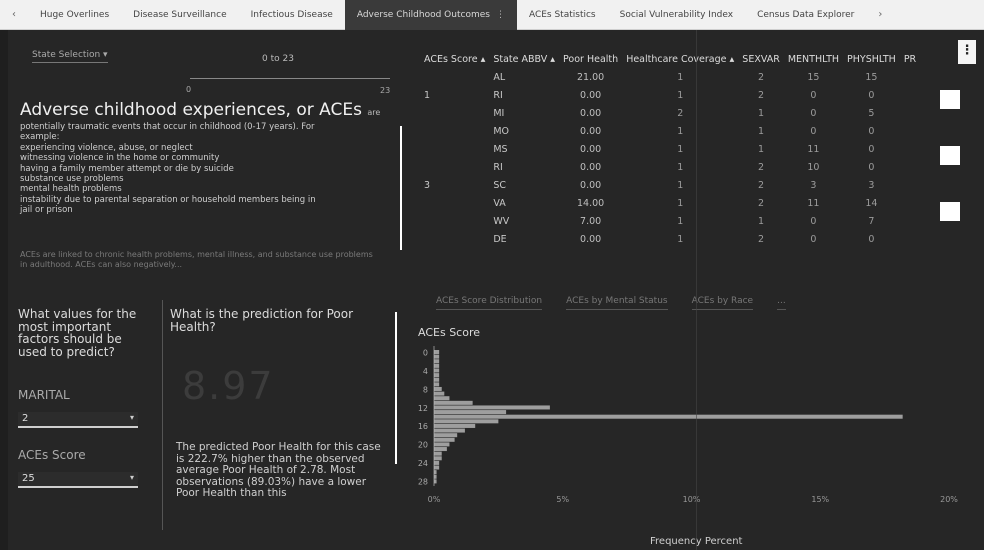 The image size is (984, 550). What do you see at coordinates (670, 239) in the screenshot?
I see `table-row: DE 0.00 1 2 0 0` at bounding box center [670, 239].